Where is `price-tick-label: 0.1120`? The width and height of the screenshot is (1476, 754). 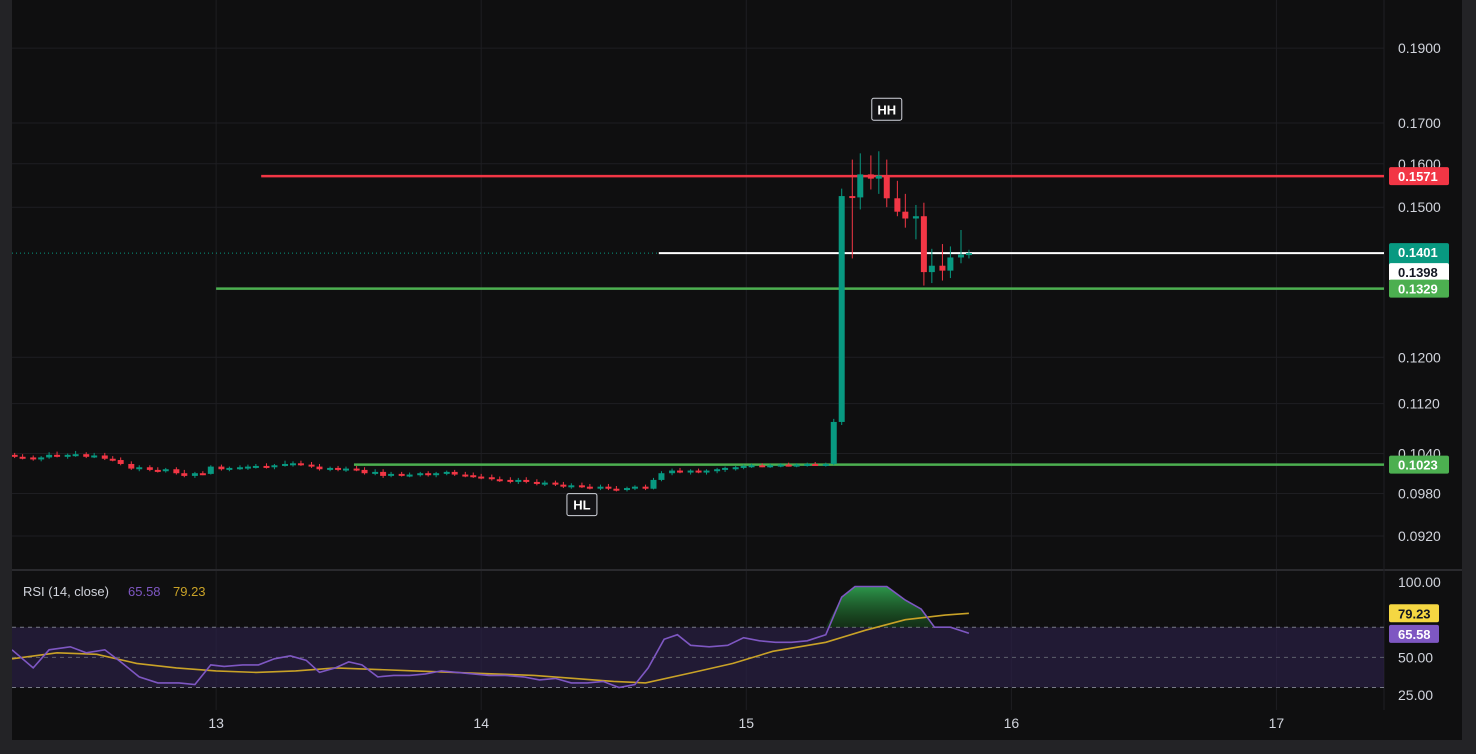
price-tick-label: 0.1120 is located at coordinates (1419, 404).